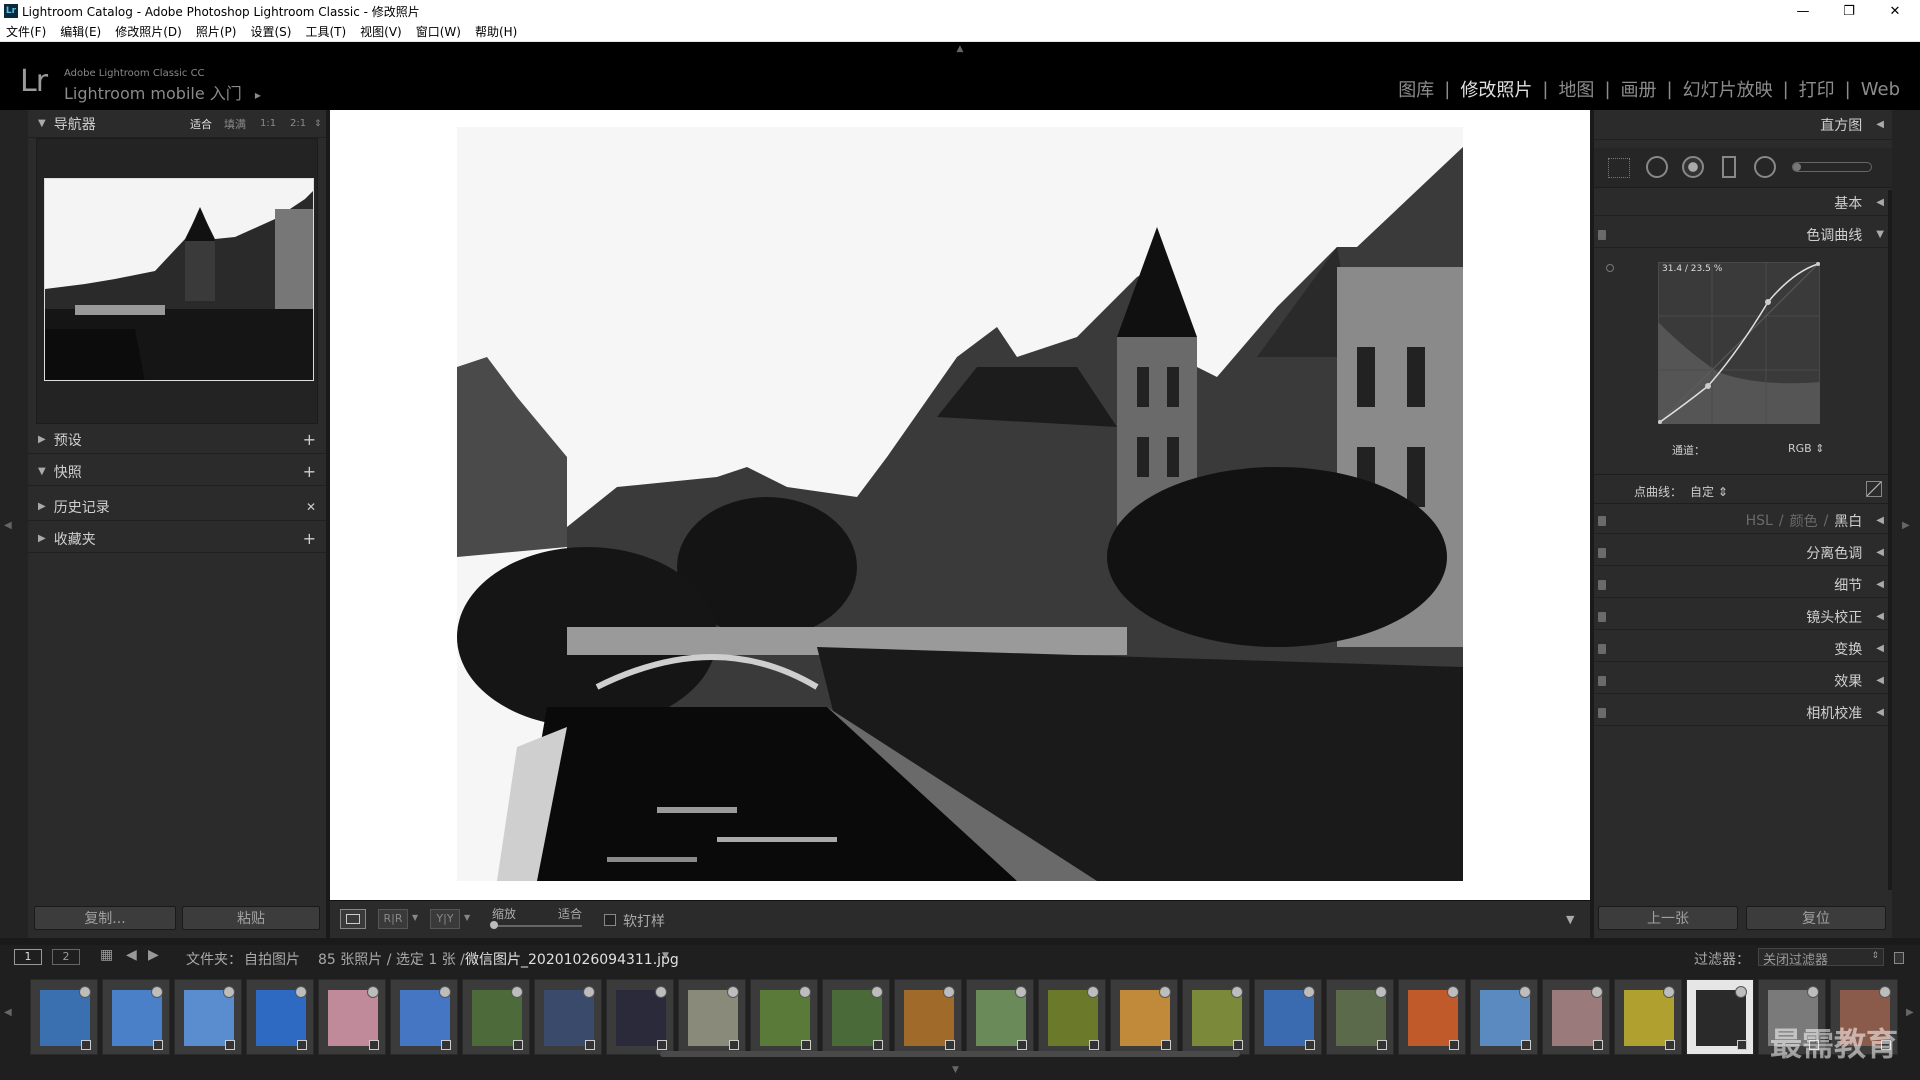 Image resolution: width=1920 pixels, height=1080 pixels. Describe the element at coordinates (201, 124) in the screenshot. I see `zoom-fit: 适合` at that location.